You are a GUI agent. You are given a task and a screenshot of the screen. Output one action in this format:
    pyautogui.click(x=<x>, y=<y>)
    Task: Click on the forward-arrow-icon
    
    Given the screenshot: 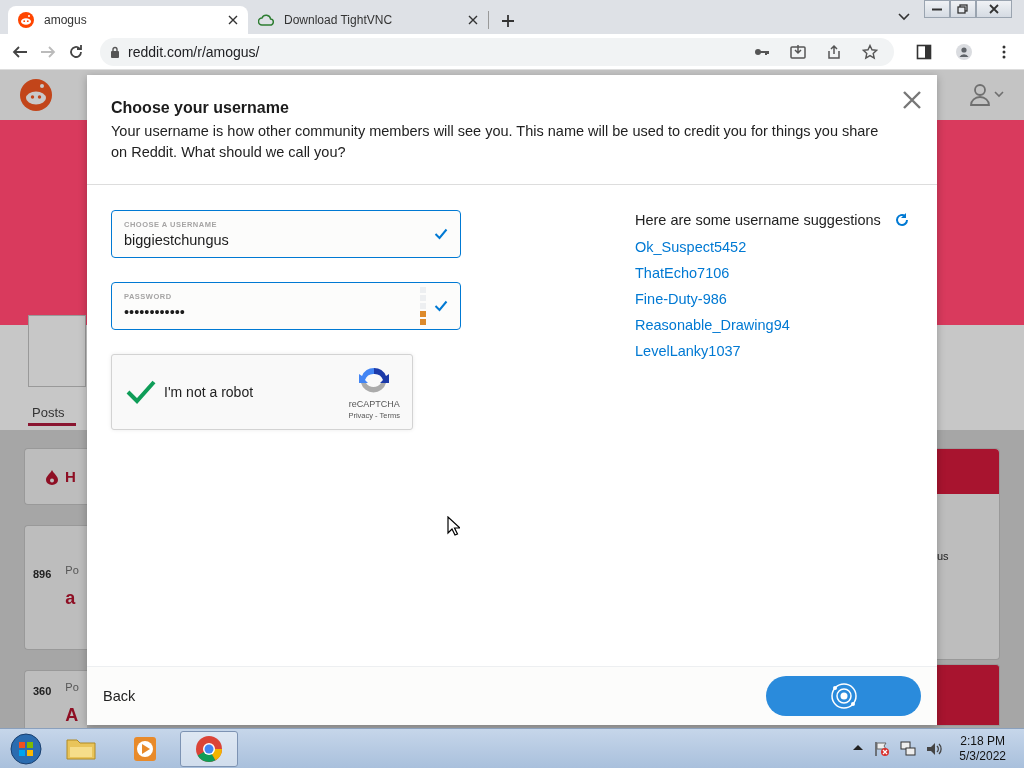 What is the action you would take?
    pyautogui.click(x=48, y=51)
    